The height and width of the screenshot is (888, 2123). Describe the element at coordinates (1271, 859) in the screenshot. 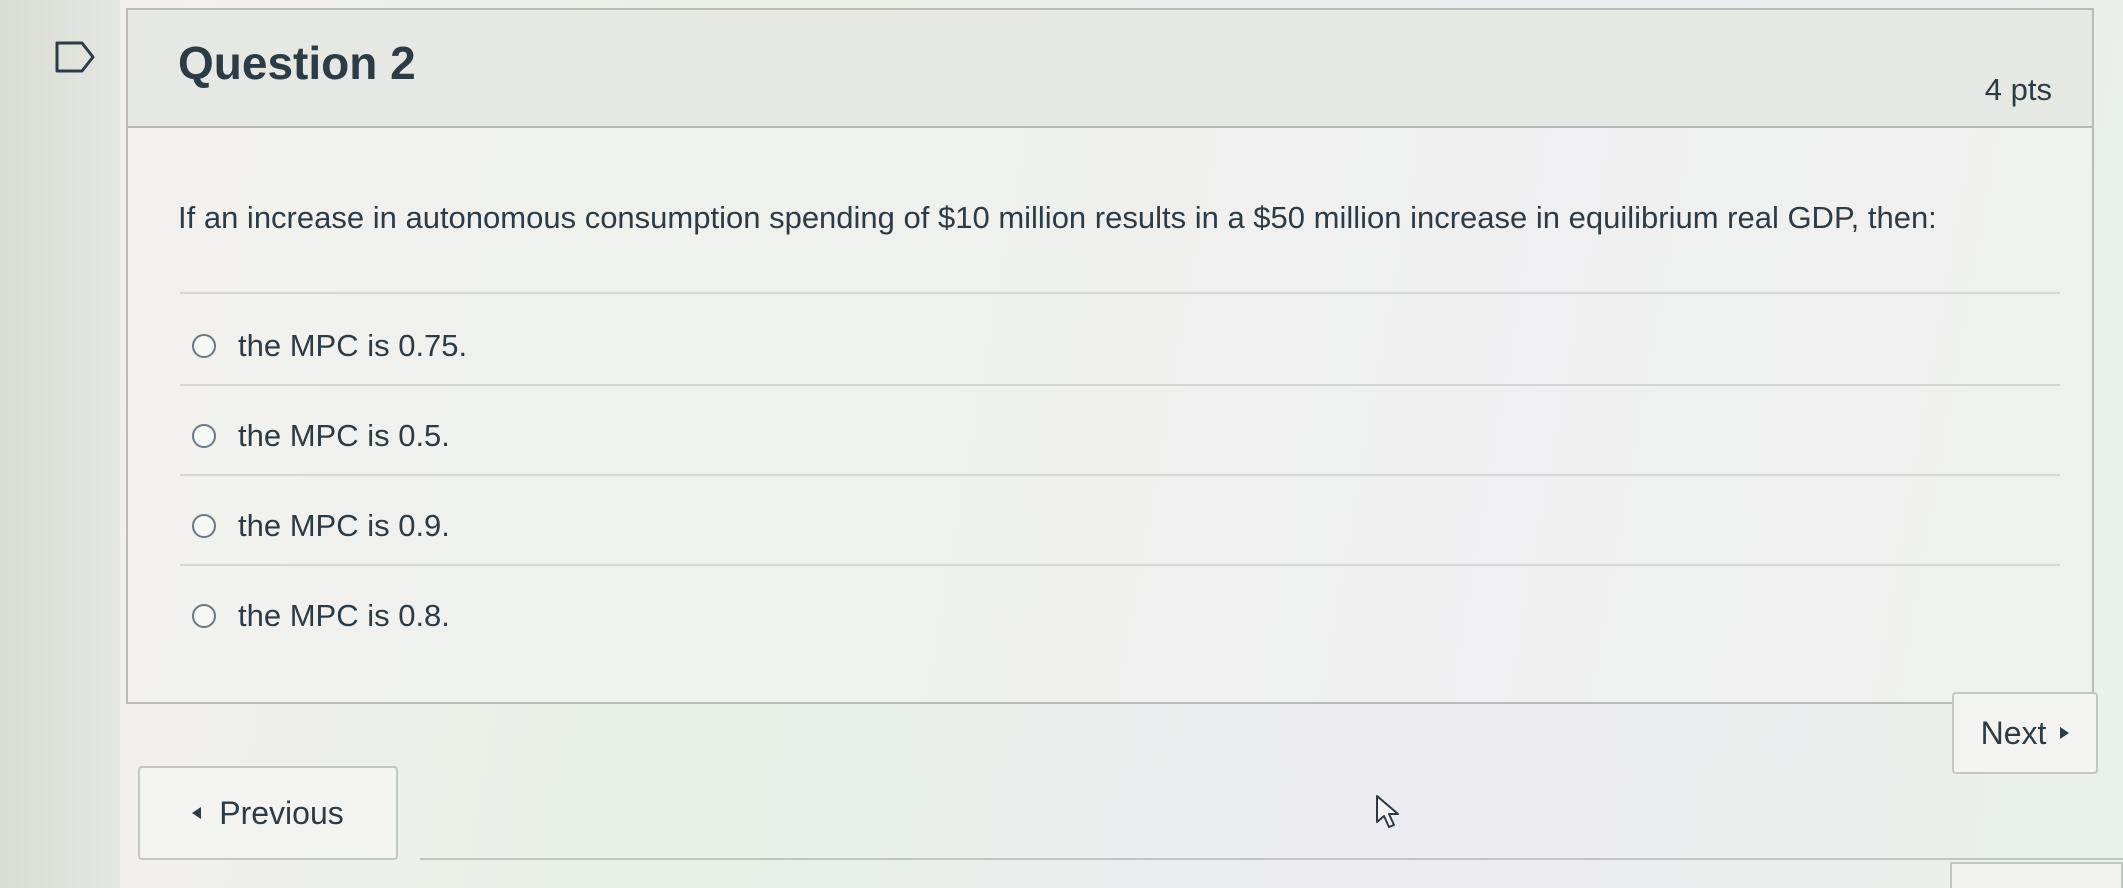

I see `page-divider` at that location.